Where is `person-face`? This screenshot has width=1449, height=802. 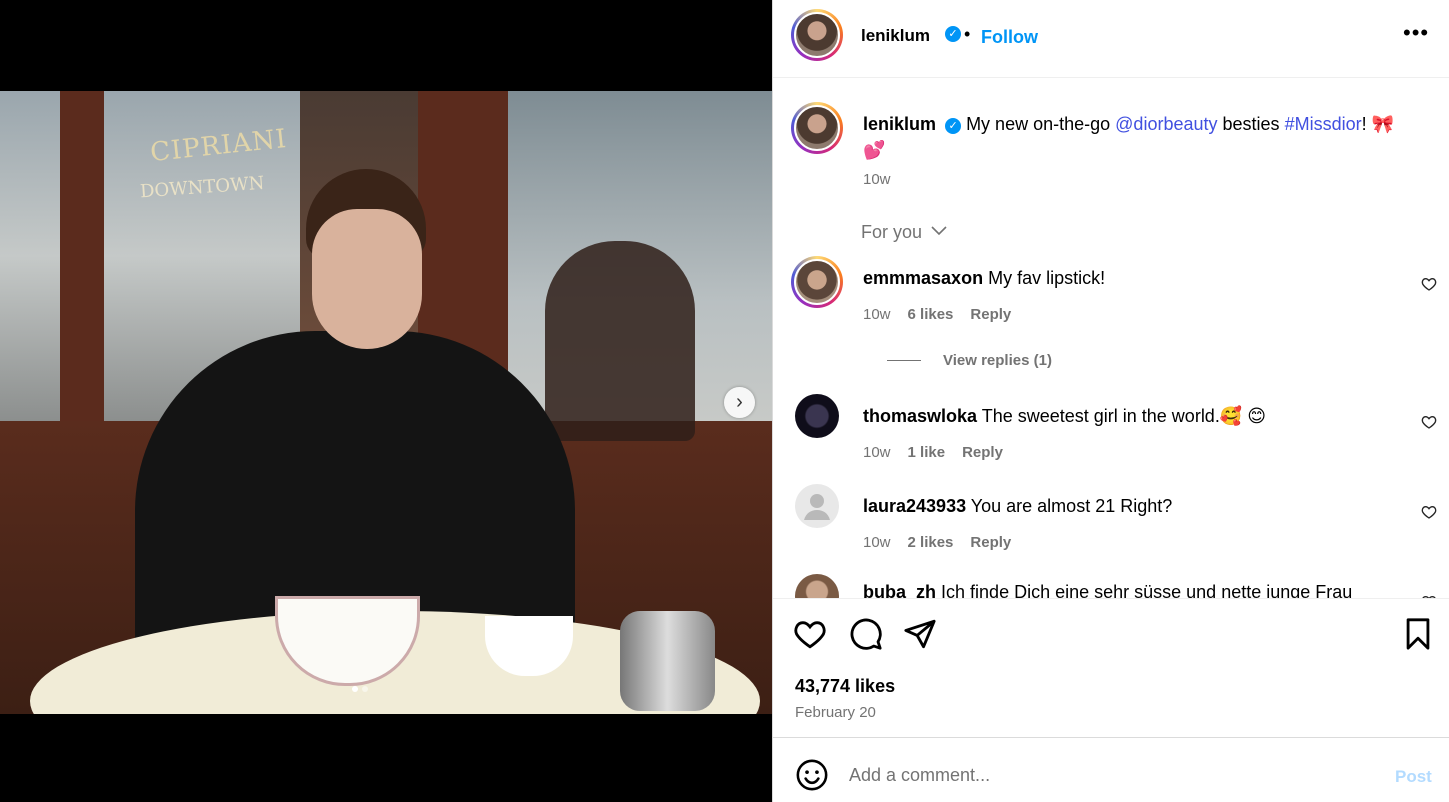
person-face is located at coordinates (367, 279).